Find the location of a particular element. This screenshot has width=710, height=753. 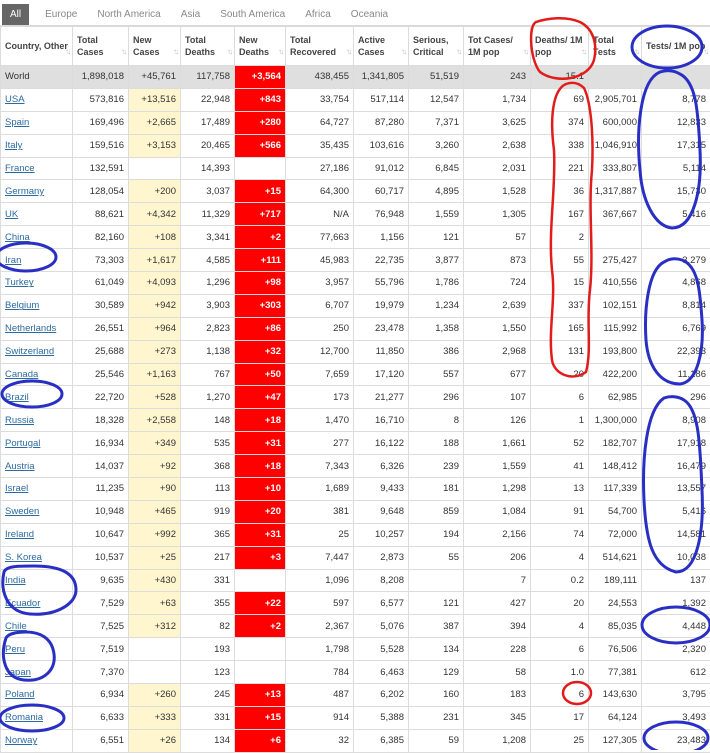

country-link: USA is located at coordinates (15, 99).